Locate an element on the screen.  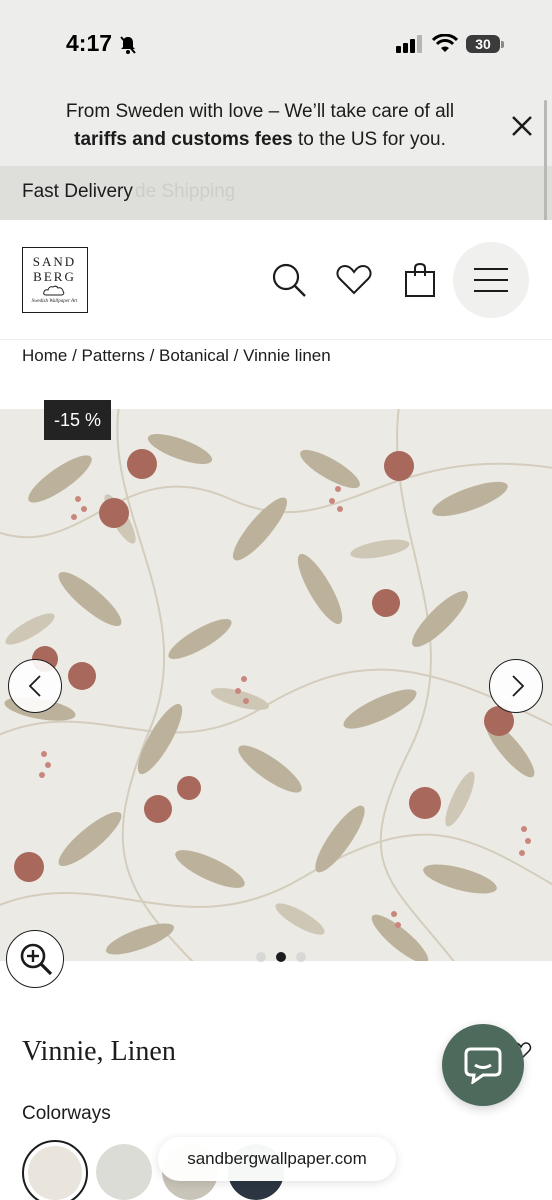
zoom-button is located at coordinates (35, 959).